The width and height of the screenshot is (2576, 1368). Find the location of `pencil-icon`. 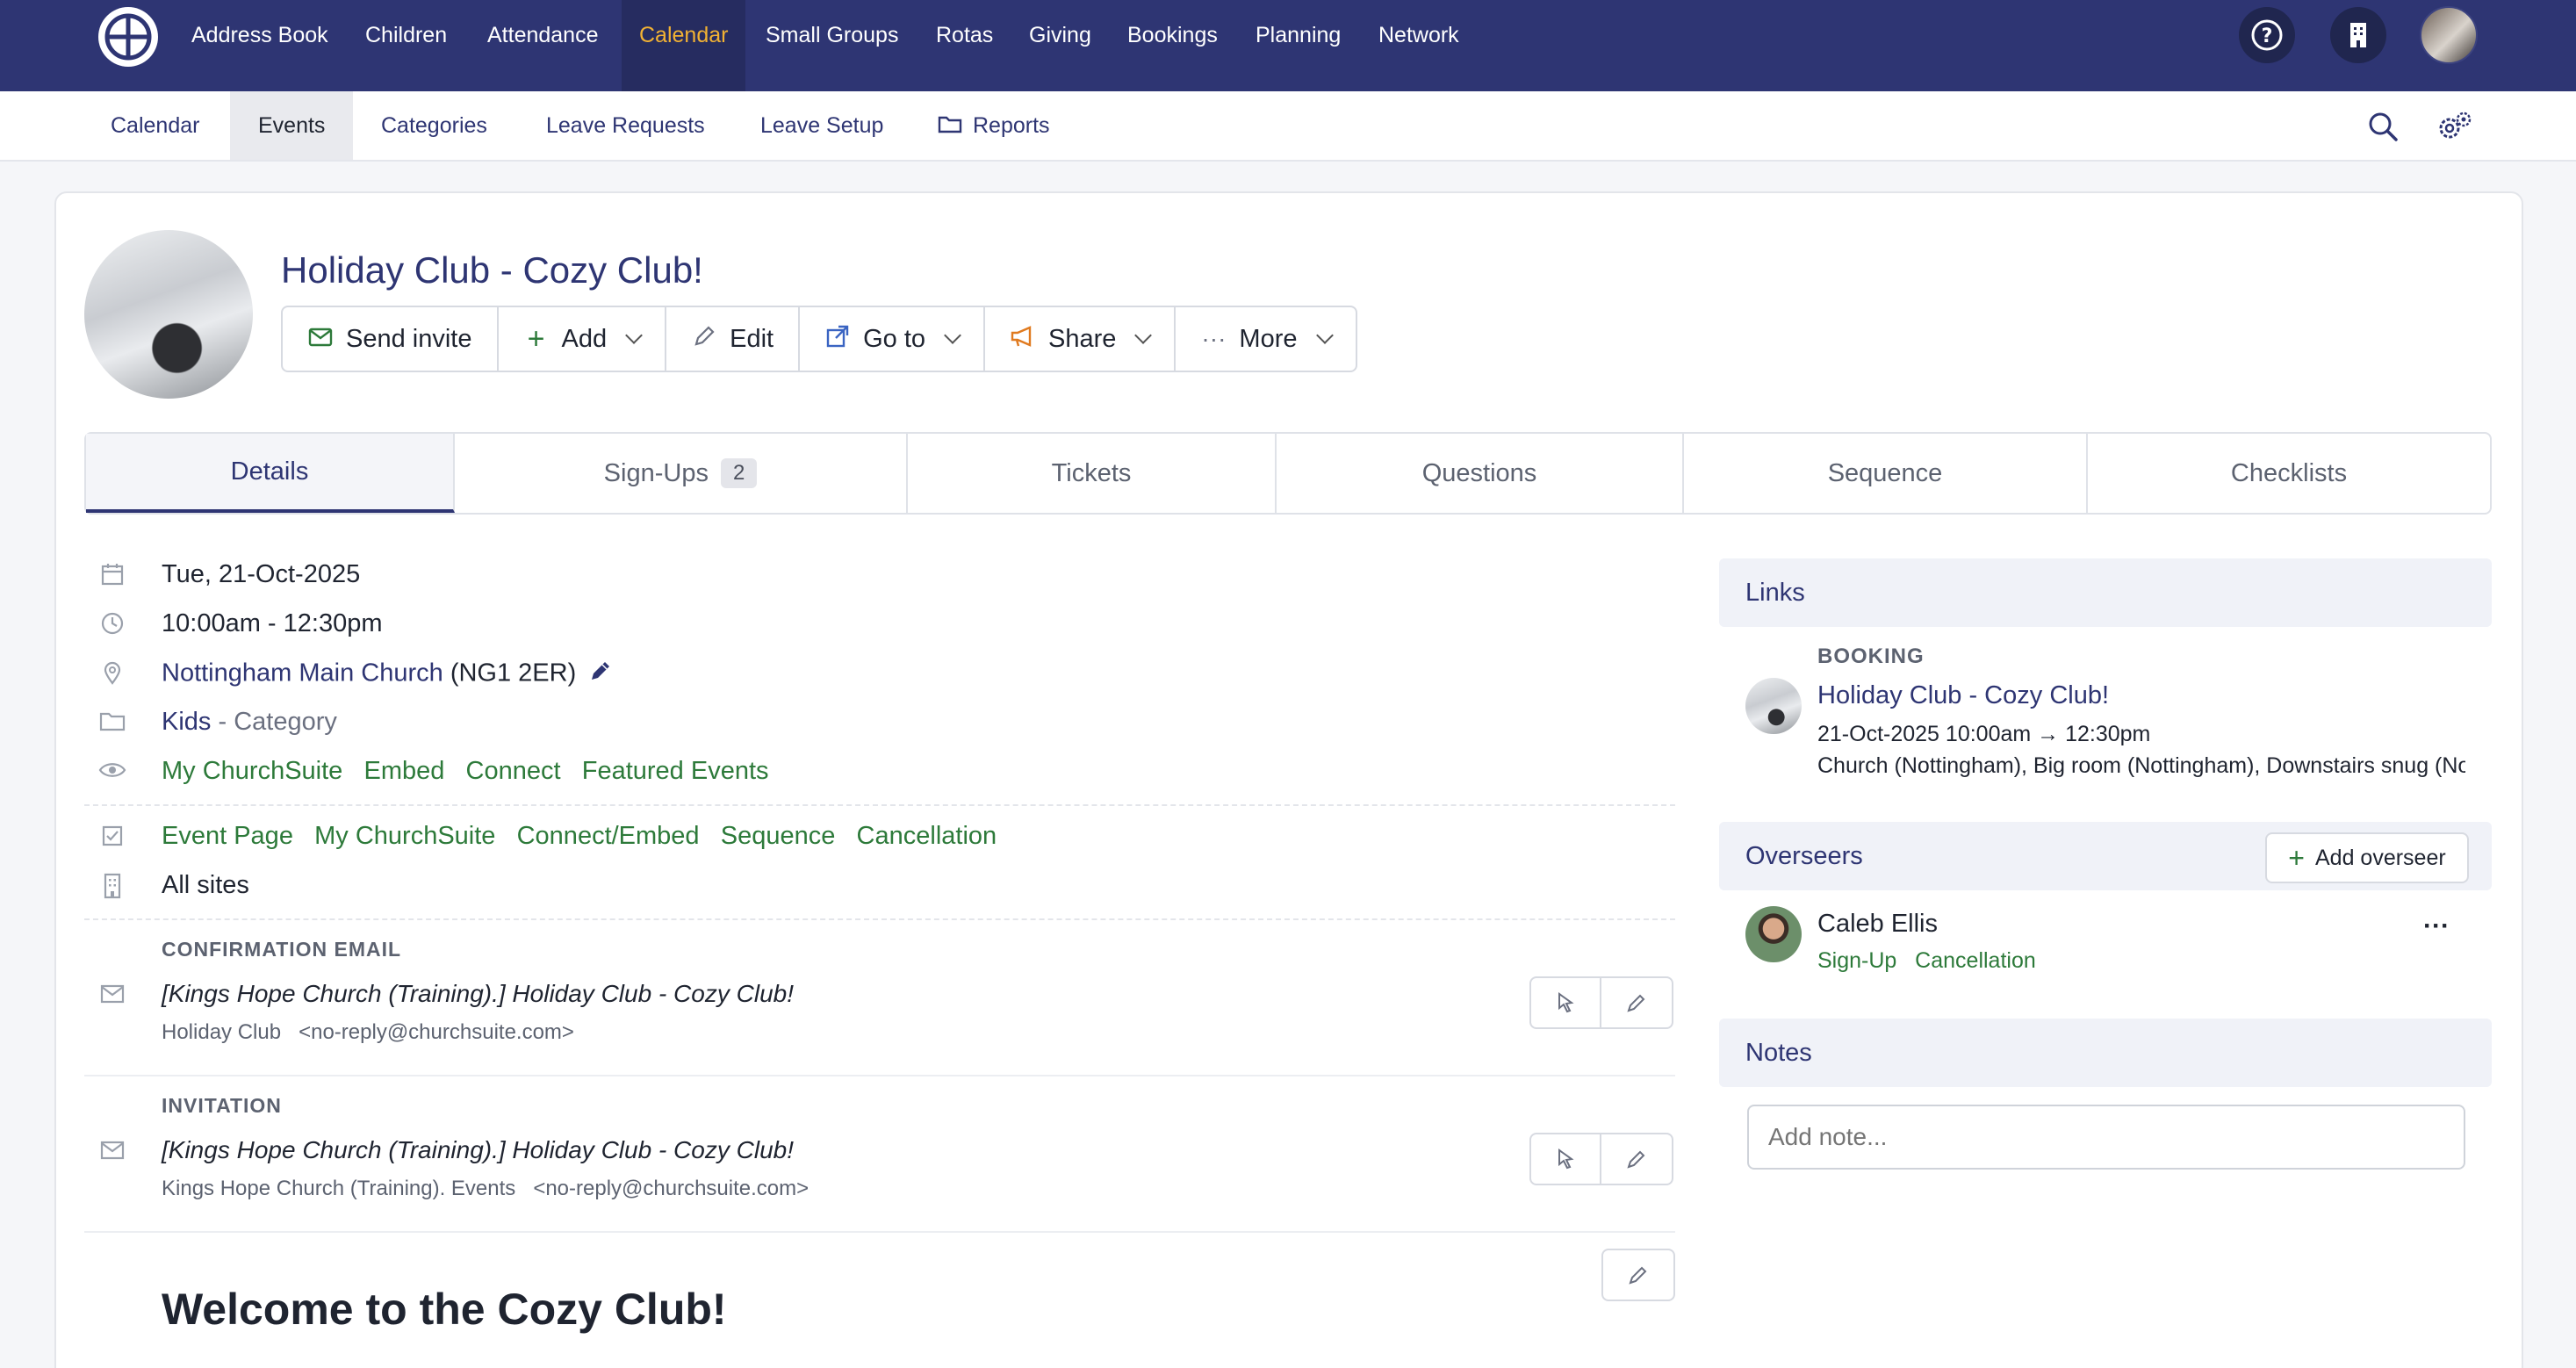

pencil-icon is located at coordinates (704, 339).